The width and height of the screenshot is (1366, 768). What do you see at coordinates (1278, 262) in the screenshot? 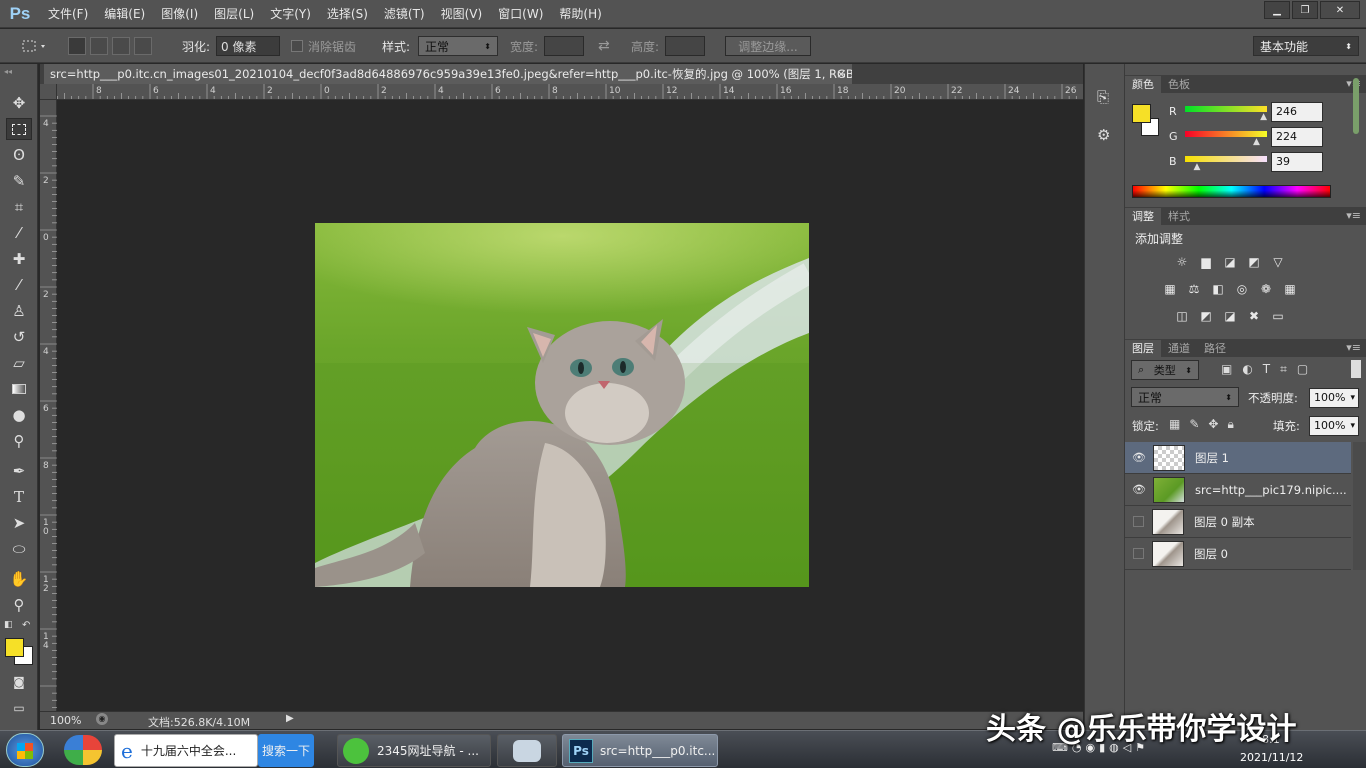
I see `vibrance-icon: ▽` at bounding box center [1278, 262].